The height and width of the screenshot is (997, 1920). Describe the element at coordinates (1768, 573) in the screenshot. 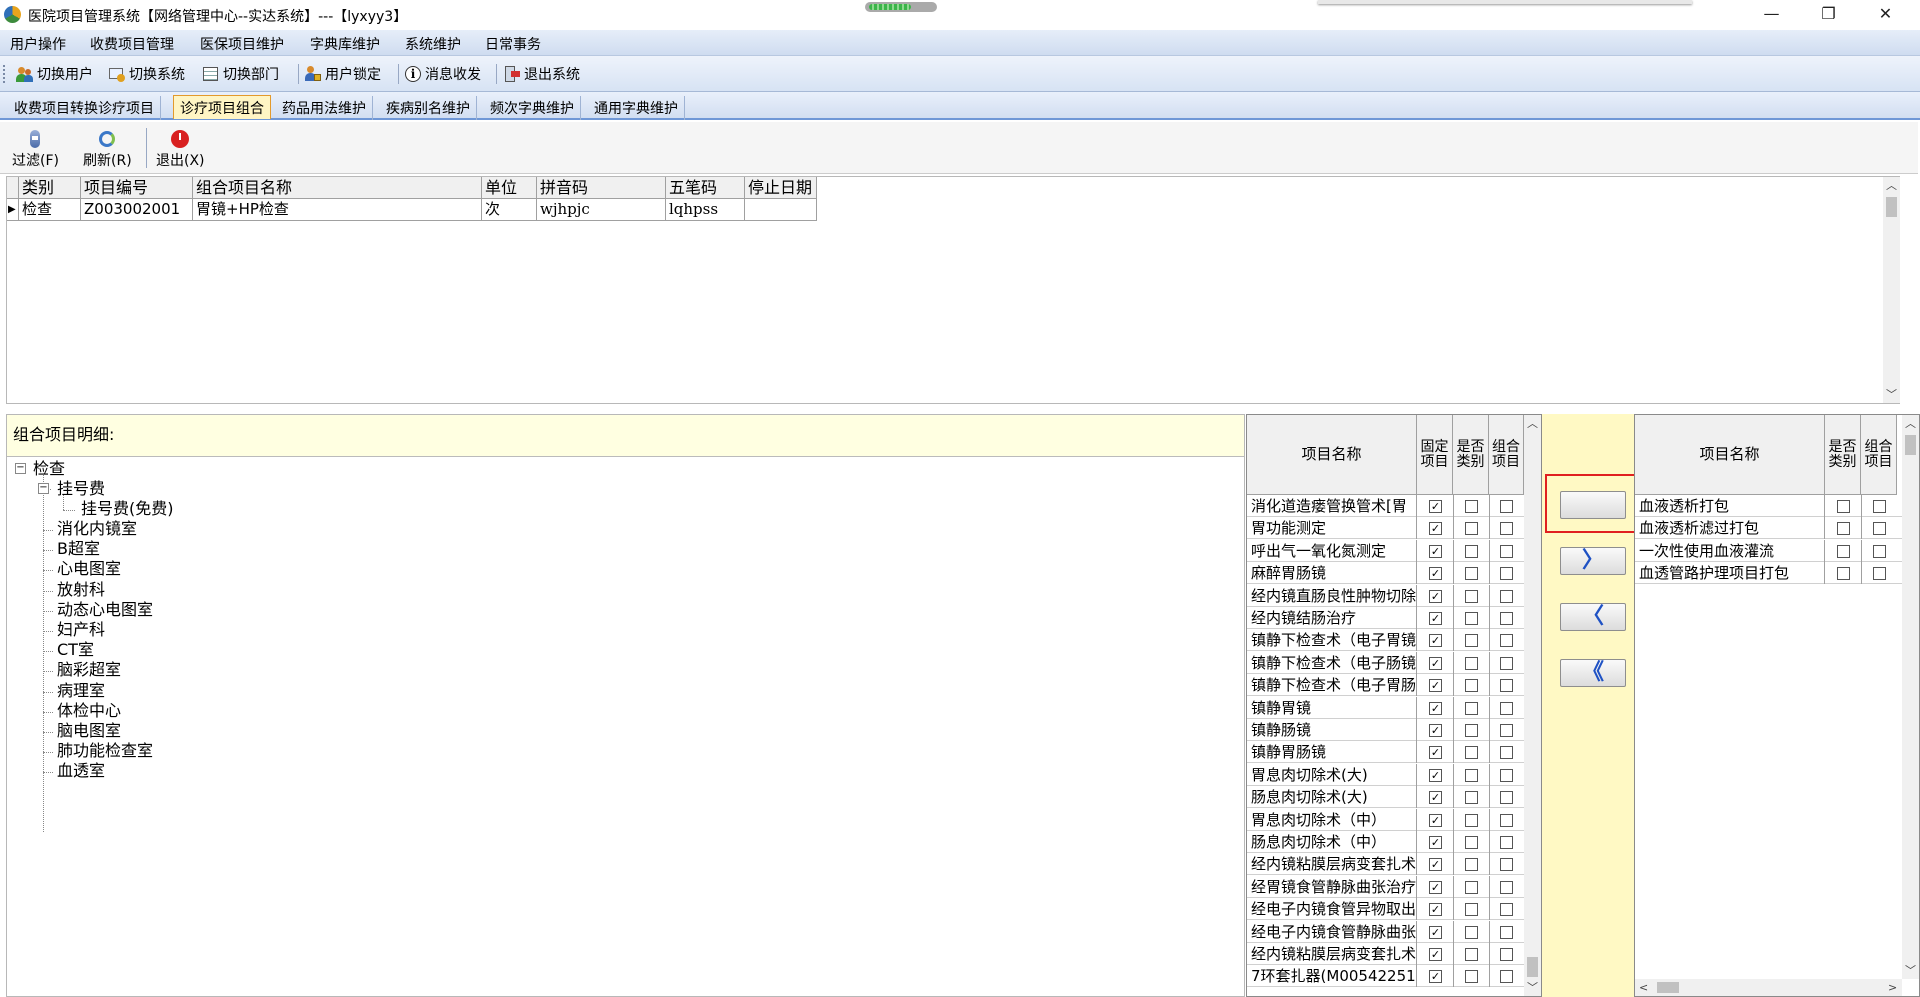

I see `list-item: 血透管路护理项目打包` at that location.